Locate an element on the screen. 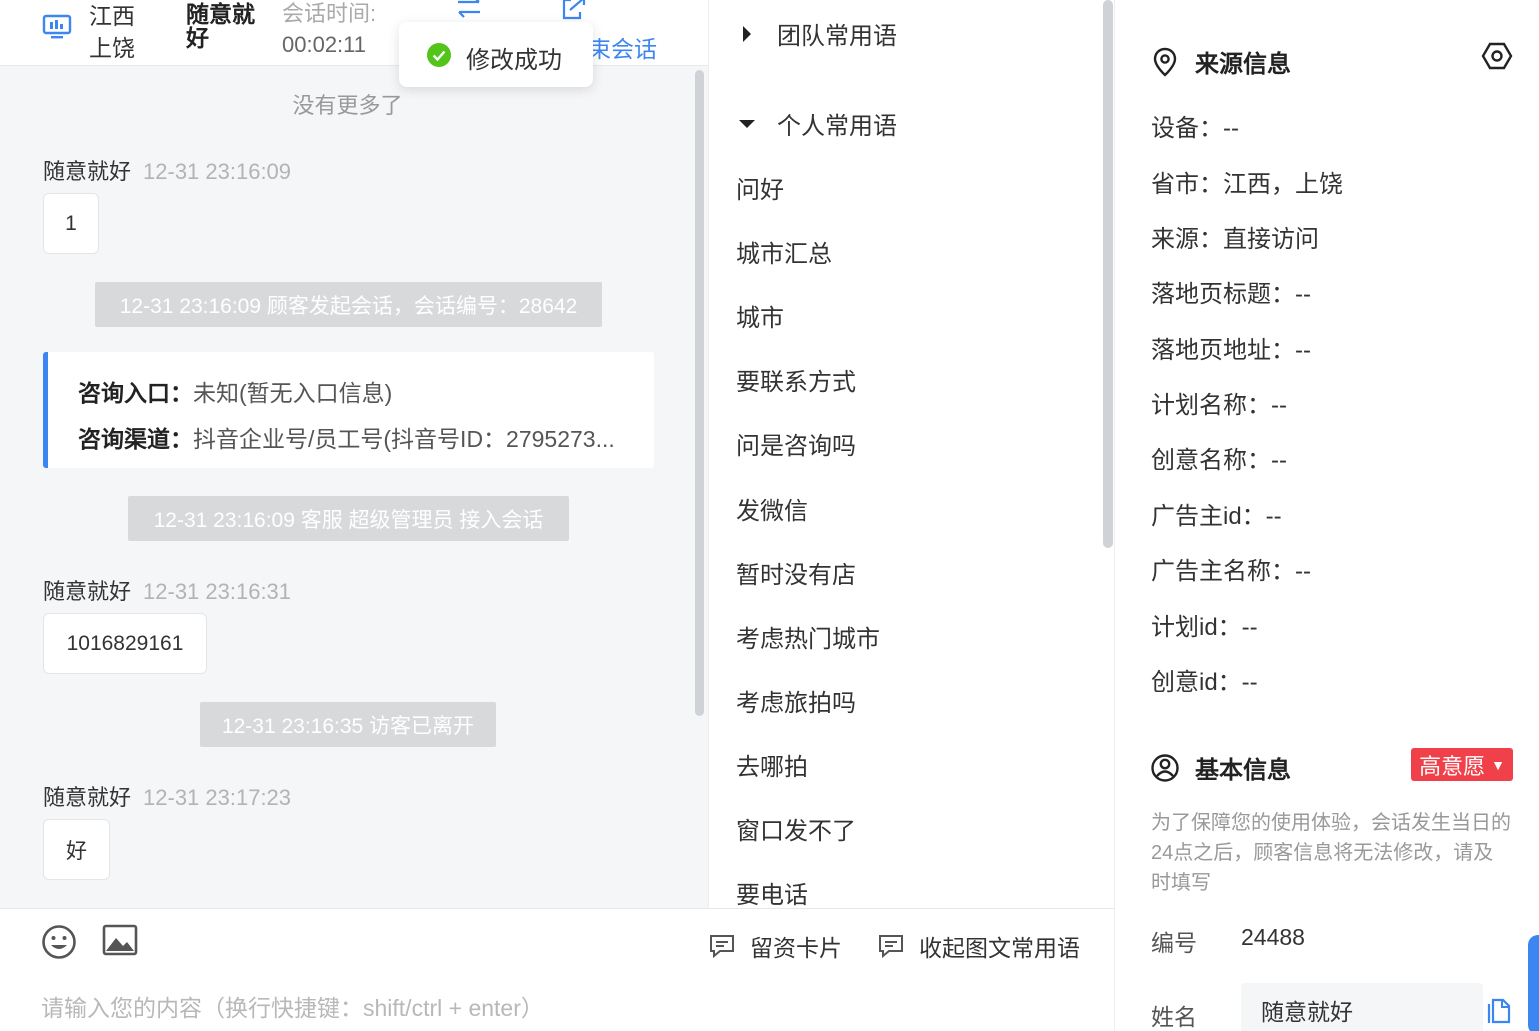  source-field: 落地页标题：-- is located at coordinates (1231, 294).